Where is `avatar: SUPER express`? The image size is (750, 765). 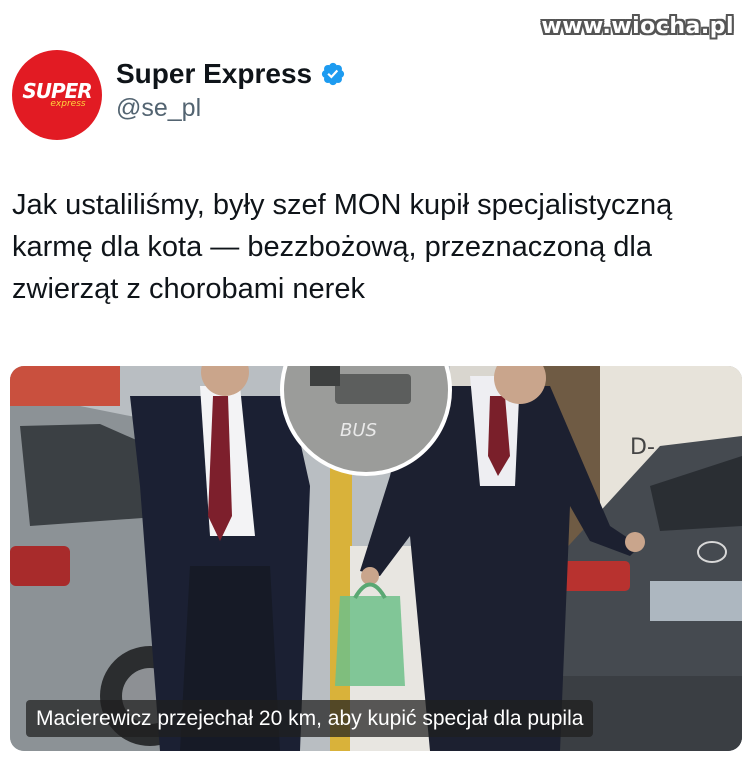
avatar: SUPER express is located at coordinates (57, 95).